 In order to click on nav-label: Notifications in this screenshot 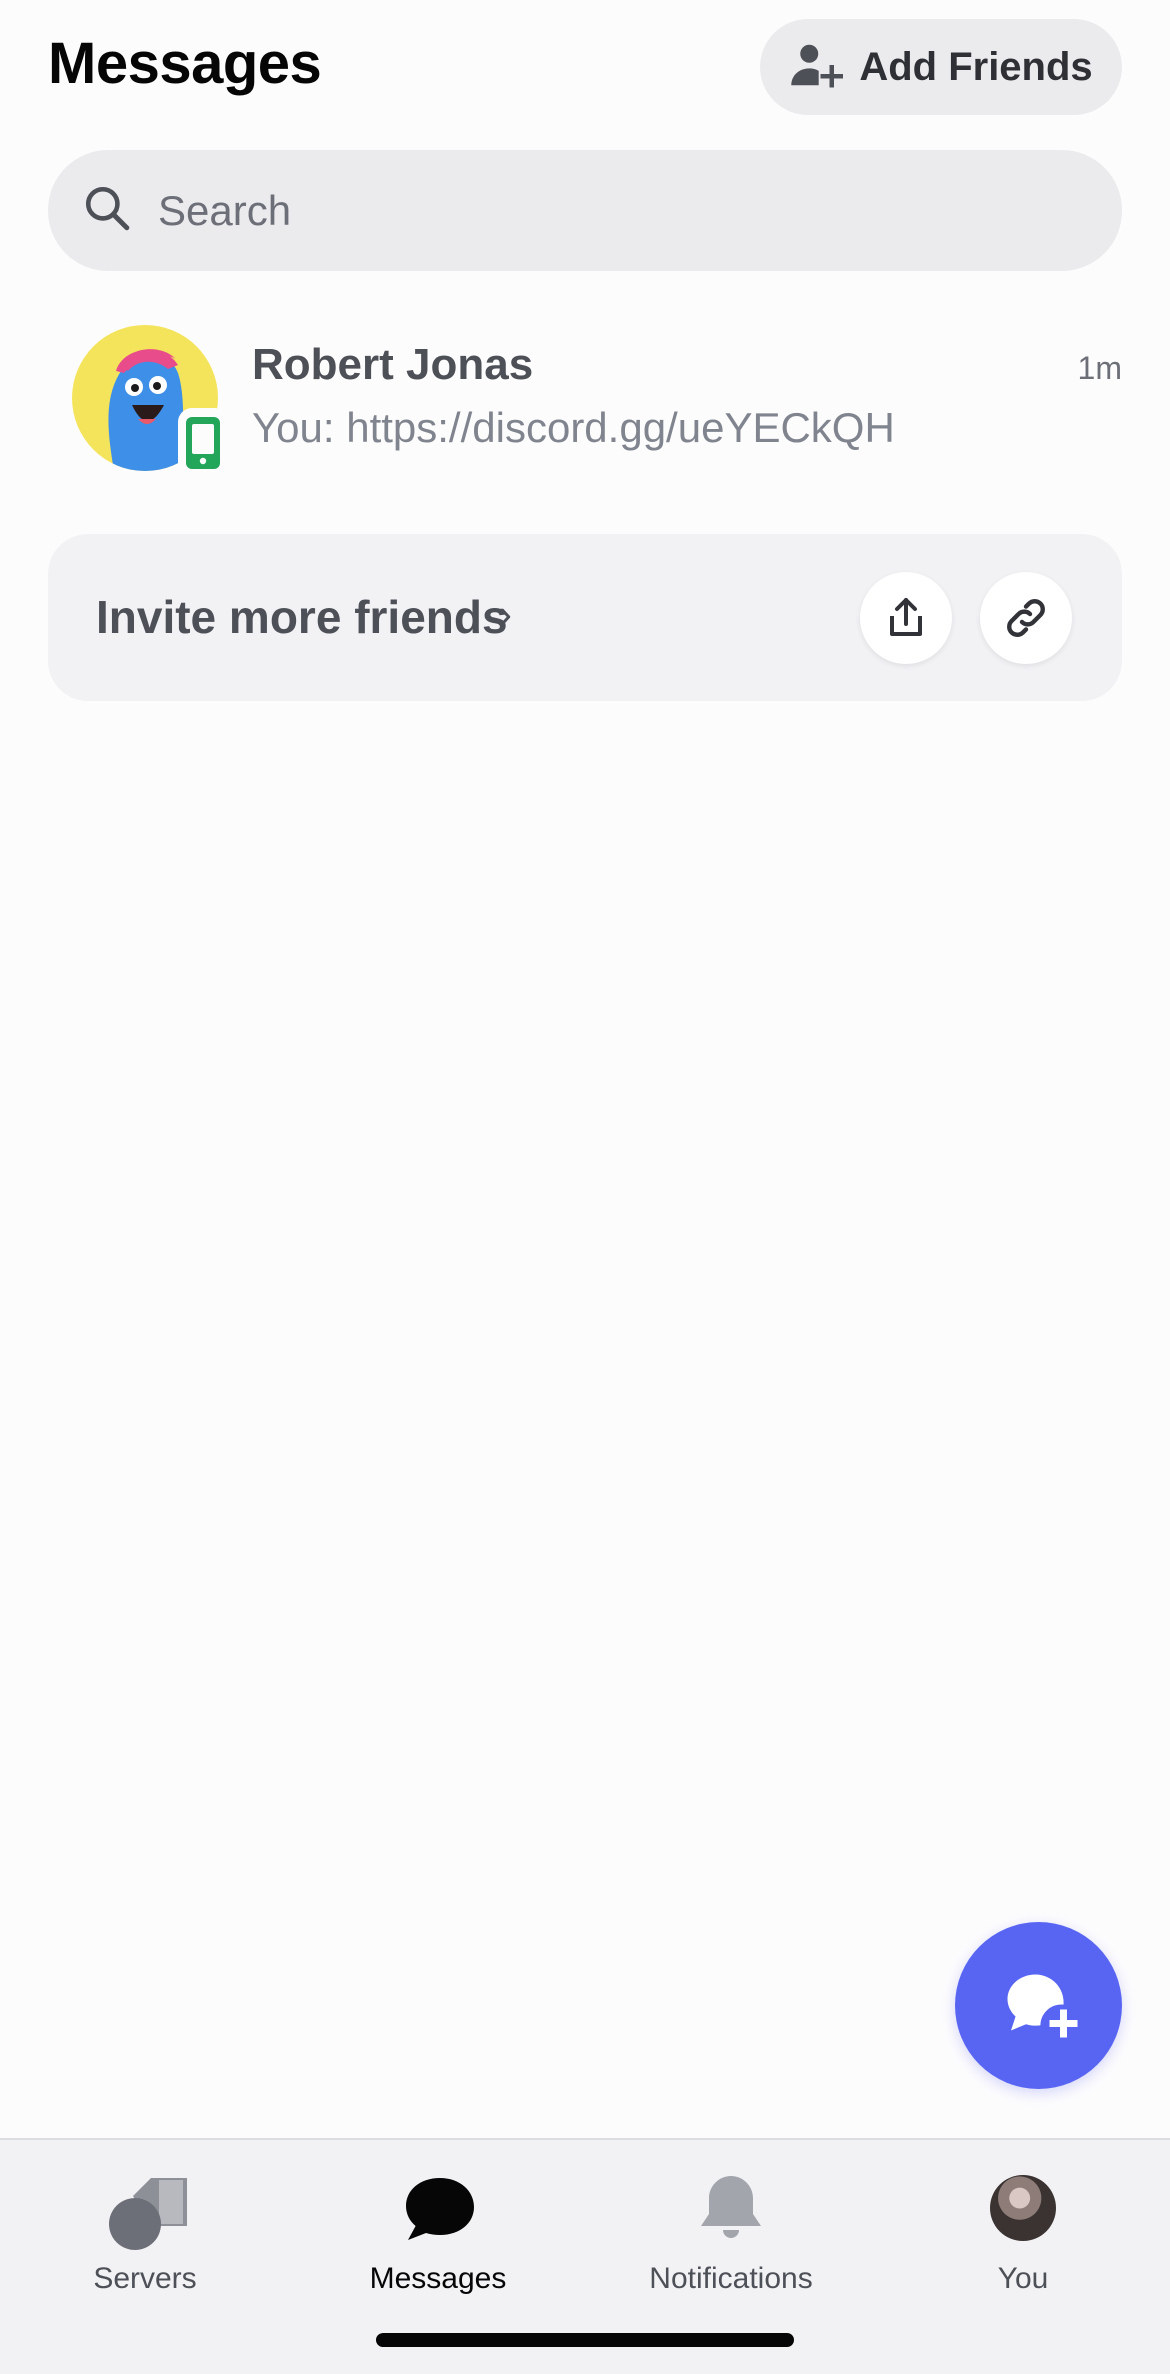, I will do `click(731, 2278)`.